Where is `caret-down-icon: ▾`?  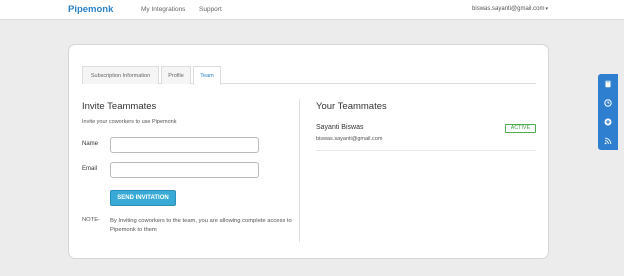 caret-down-icon: ▾ is located at coordinates (546, 9).